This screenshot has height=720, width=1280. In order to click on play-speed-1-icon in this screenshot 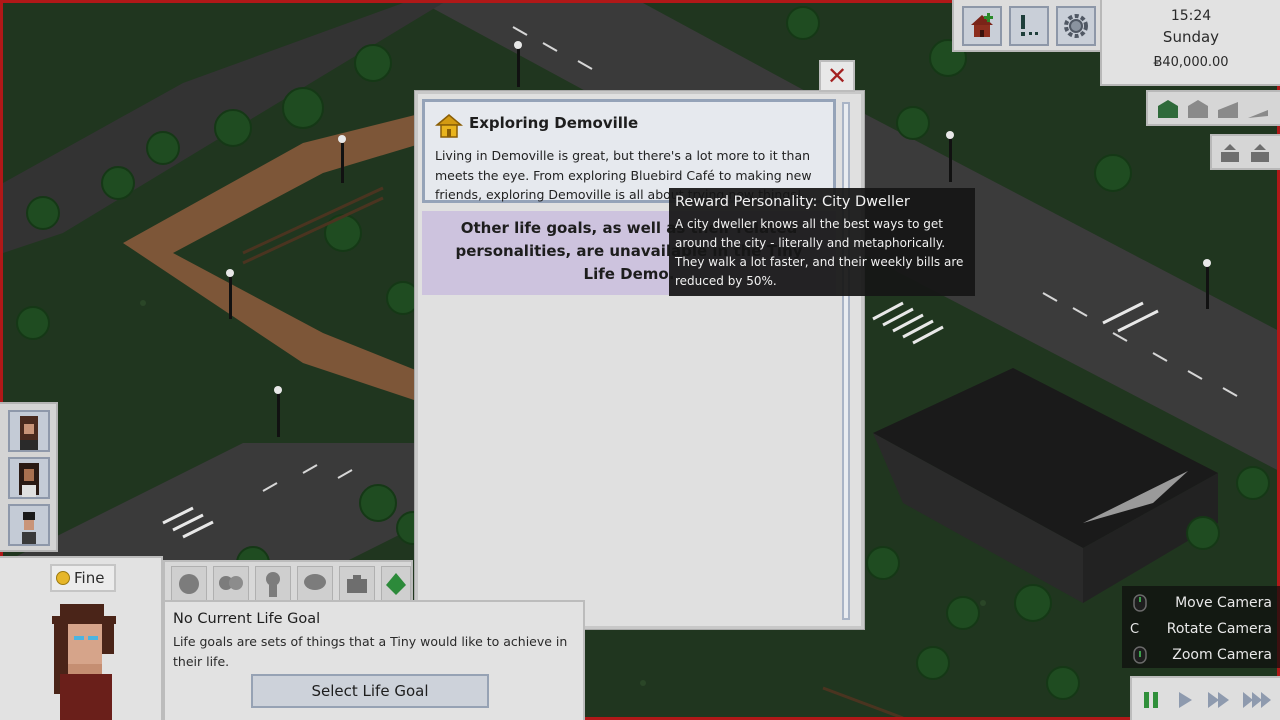, I will do `click(1185, 700)`.